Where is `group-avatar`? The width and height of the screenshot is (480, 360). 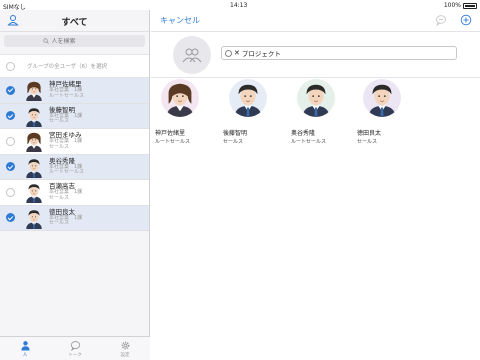 group-avatar is located at coordinates (192, 55).